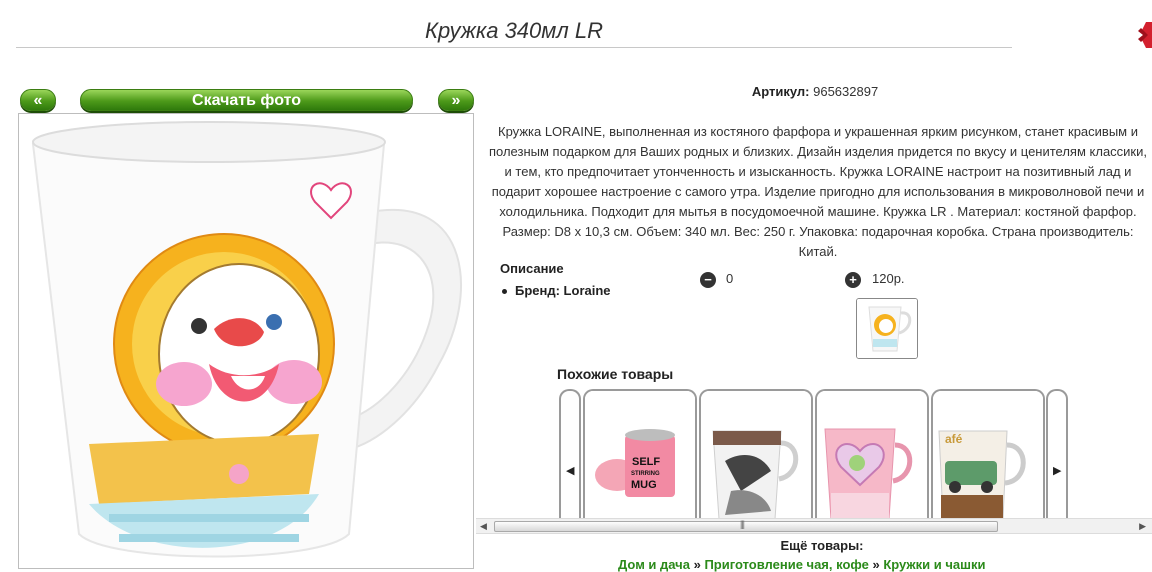  What do you see at coordinates (456, 100) in the screenshot?
I see `next-photo-button: »` at bounding box center [456, 100].